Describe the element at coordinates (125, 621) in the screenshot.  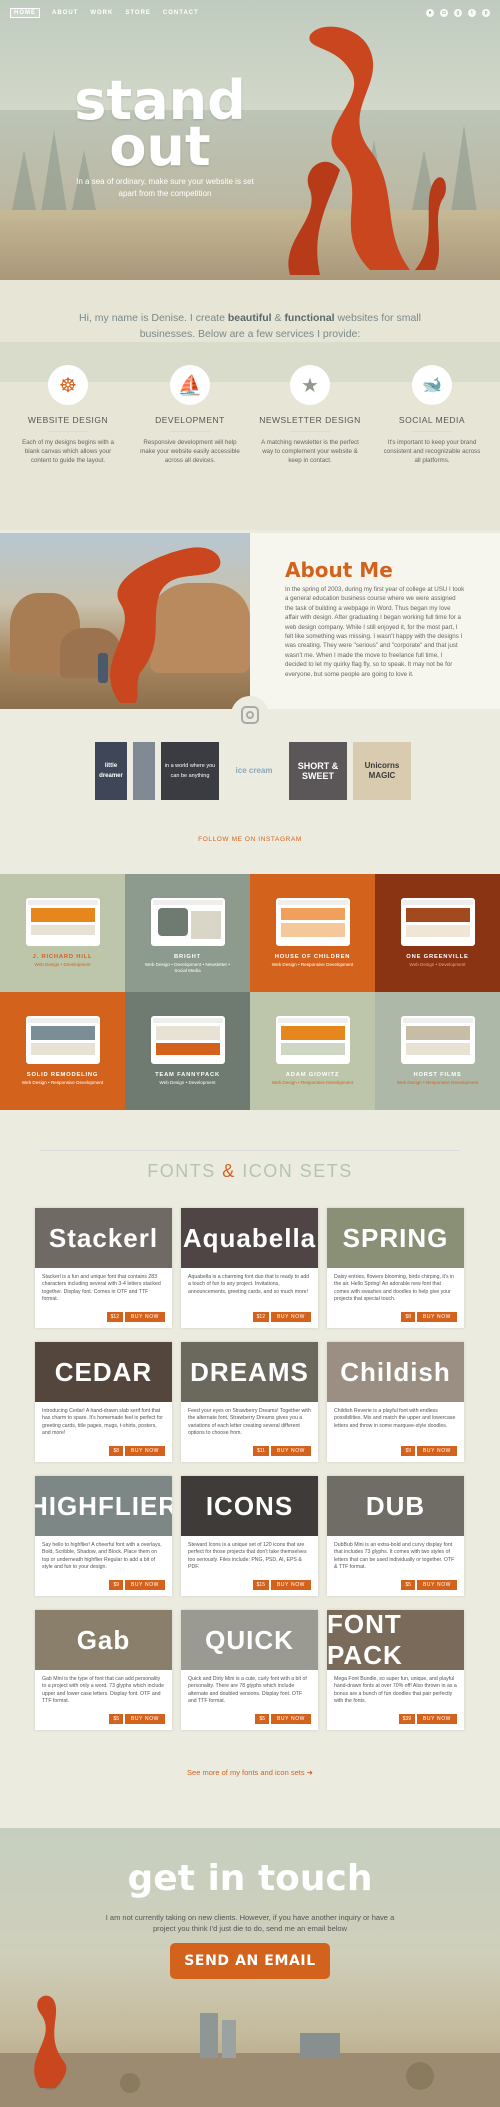
I see `about-photo` at that location.